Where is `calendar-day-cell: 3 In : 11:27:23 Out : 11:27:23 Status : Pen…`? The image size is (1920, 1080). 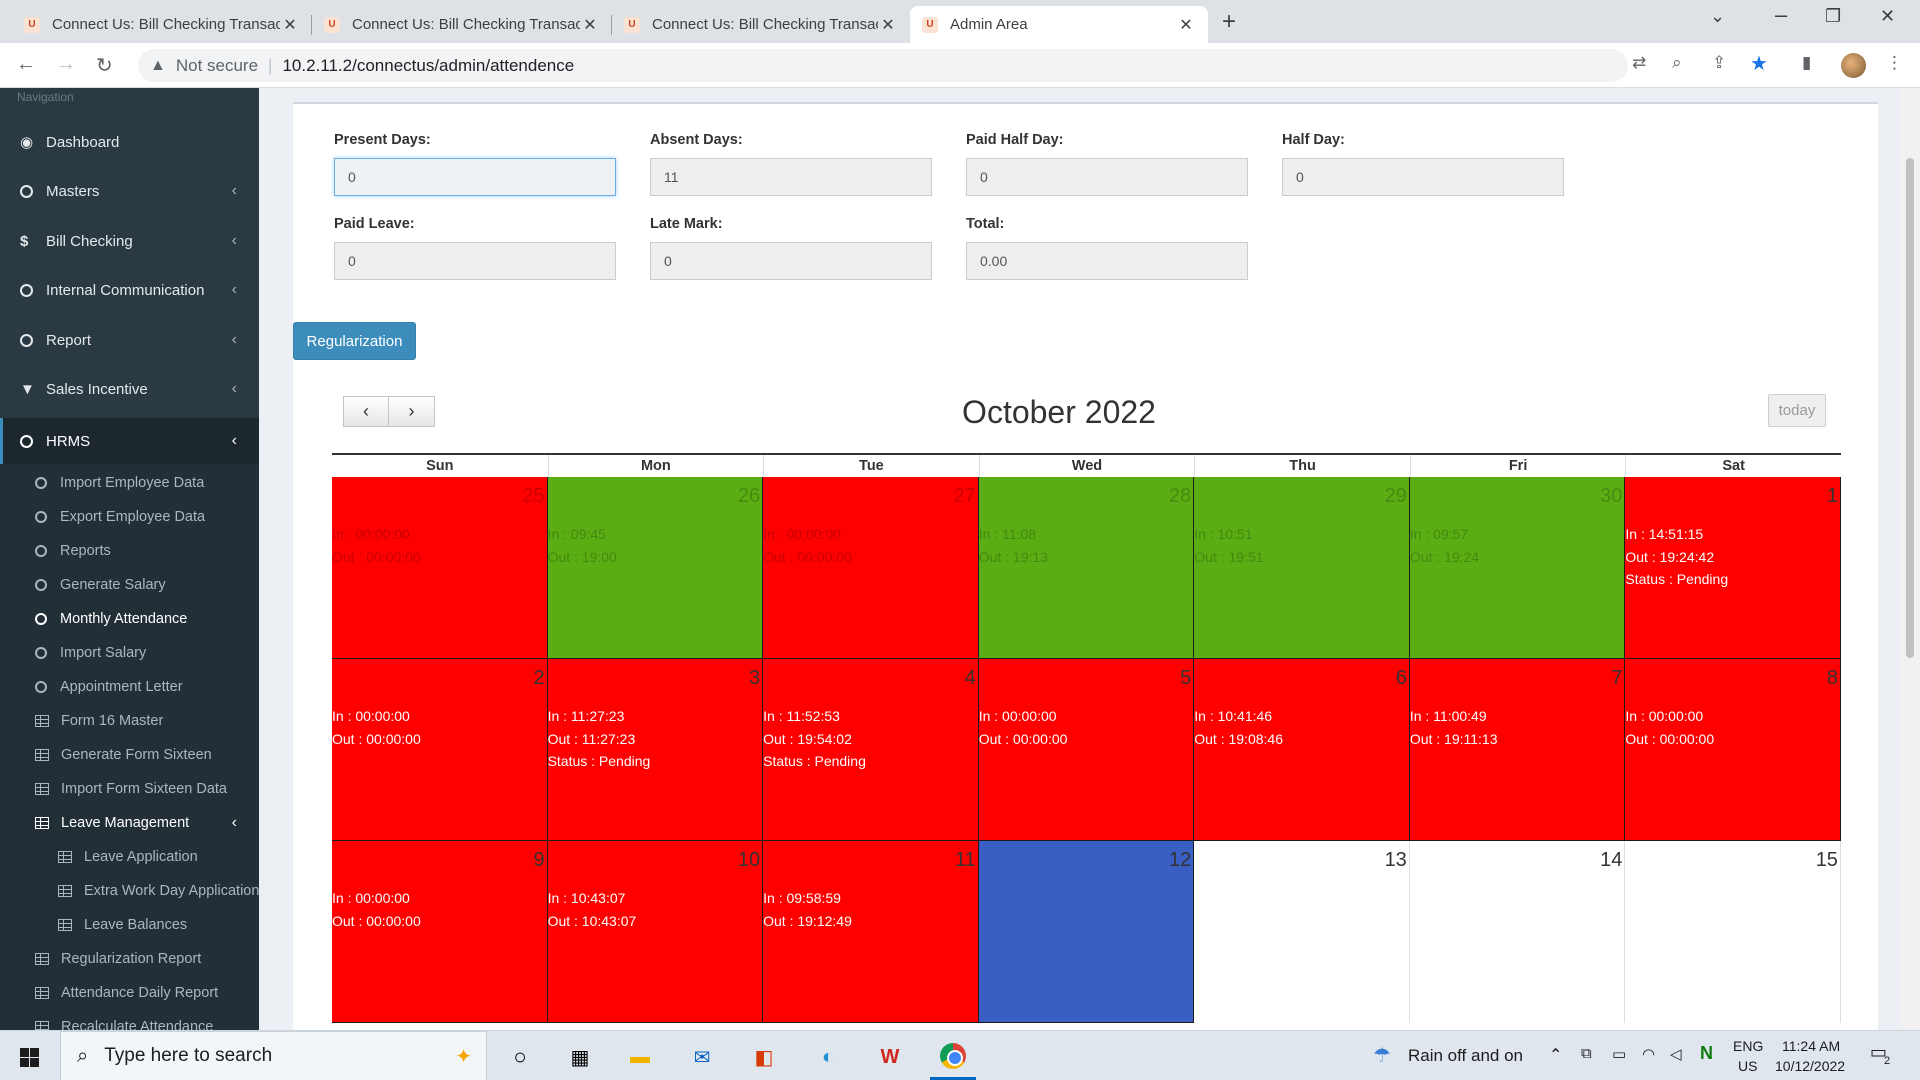
calendar-day-cell: 3 In : 11:27:23 Out : 11:27:23 Status : Pen… is located at coordinates (655, 750).